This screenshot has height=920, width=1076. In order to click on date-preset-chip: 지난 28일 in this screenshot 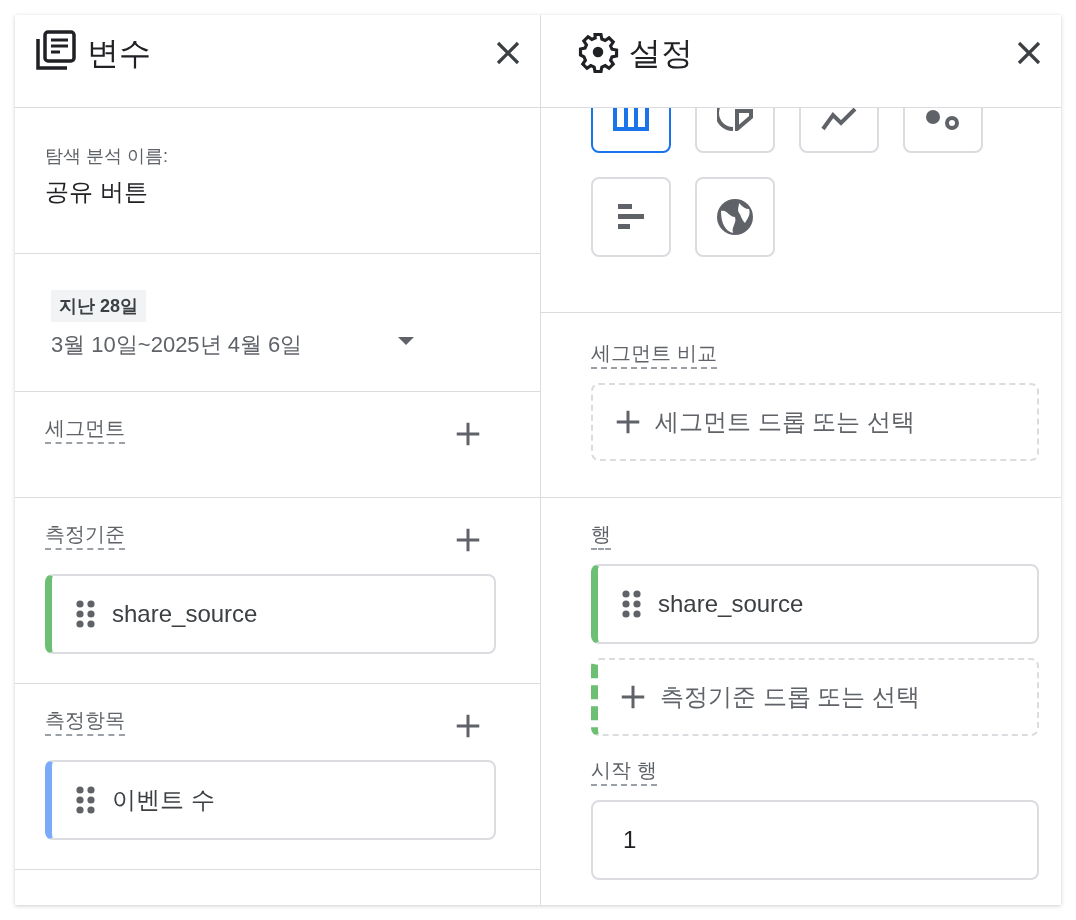, I will do `click(99, 306)`.